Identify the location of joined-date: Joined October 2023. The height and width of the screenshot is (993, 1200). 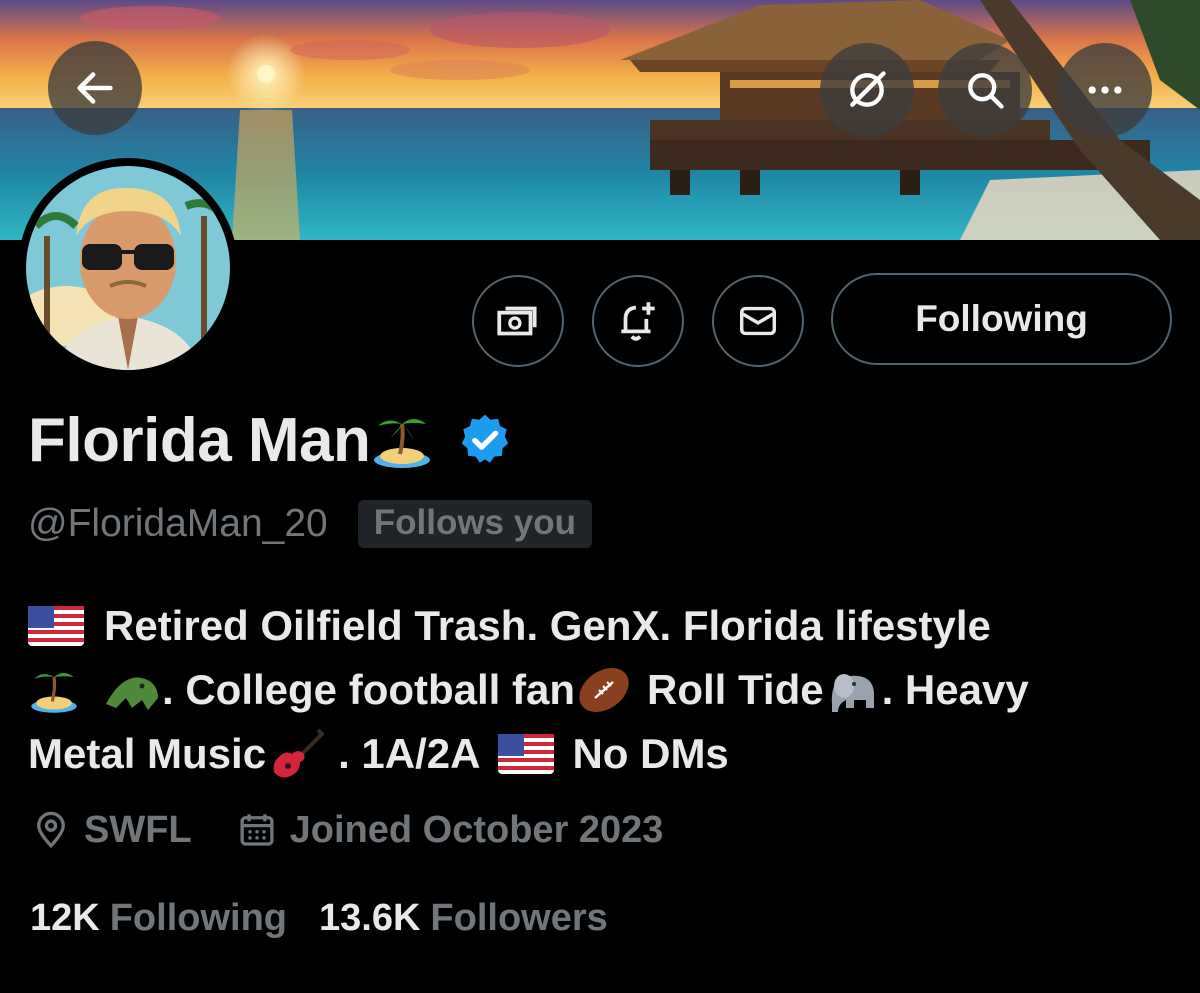
(450, 830).